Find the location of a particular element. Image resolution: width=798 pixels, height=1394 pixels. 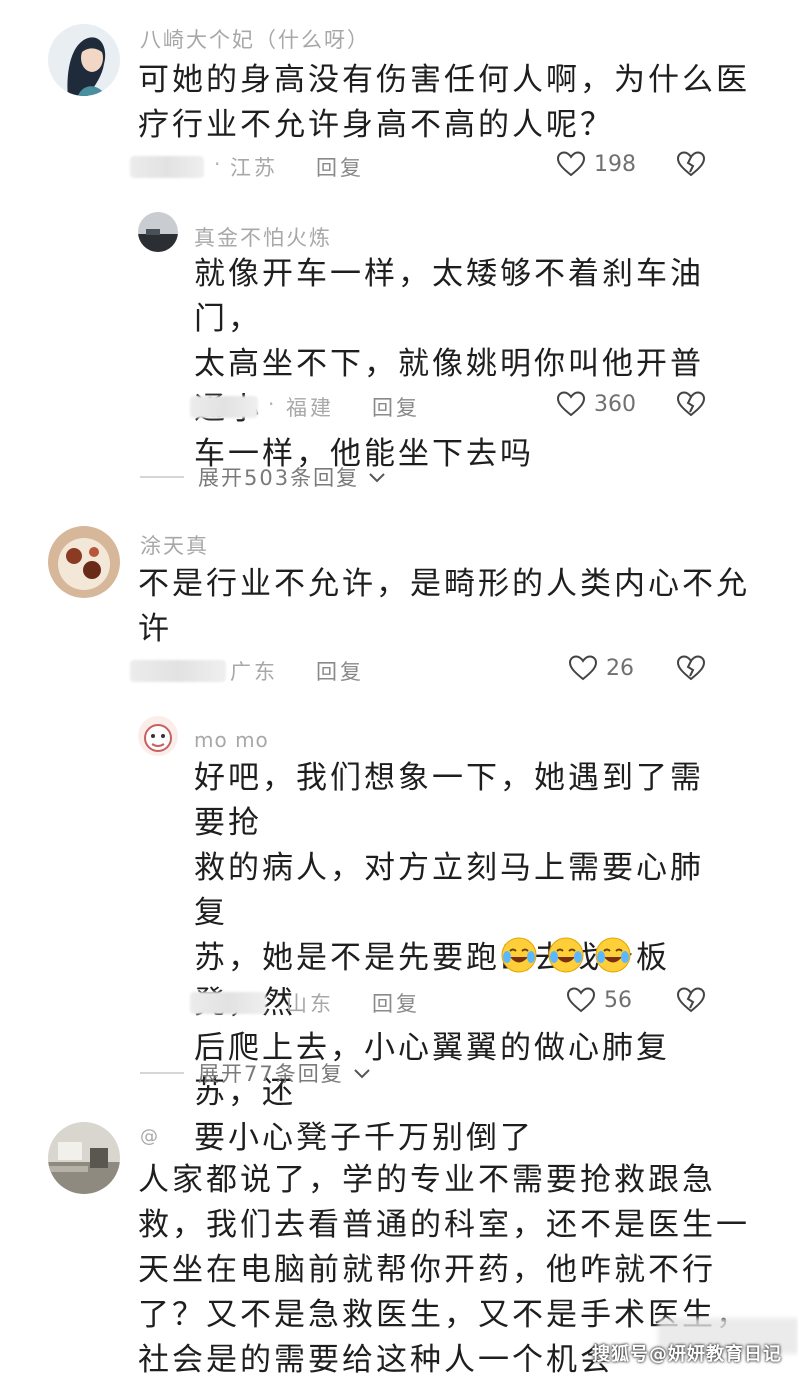

comment-meta: 广东 回复 26 is located at coordinates (450, 672).